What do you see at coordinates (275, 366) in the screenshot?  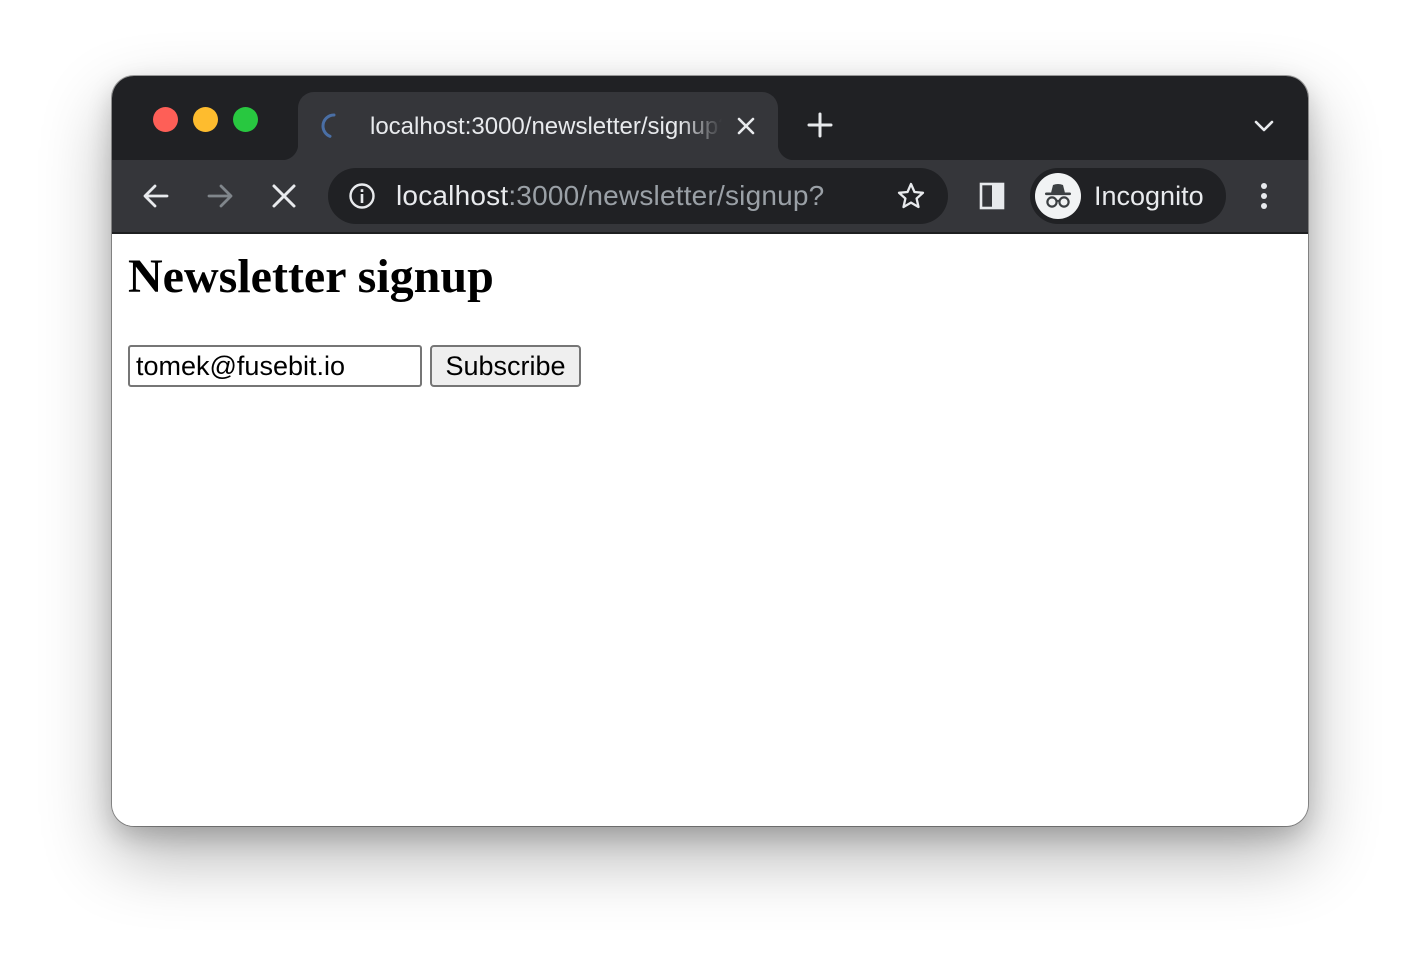 I see `email-field` at bounding box center [275, 366].